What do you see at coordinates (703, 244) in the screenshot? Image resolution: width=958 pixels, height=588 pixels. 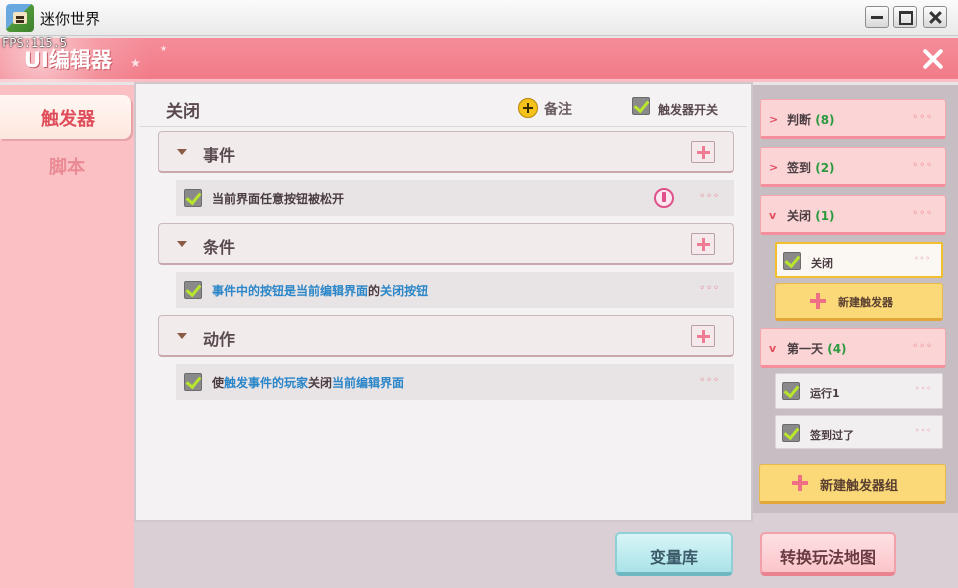 I see `add-condition-button` at bounding box center [703, 244].